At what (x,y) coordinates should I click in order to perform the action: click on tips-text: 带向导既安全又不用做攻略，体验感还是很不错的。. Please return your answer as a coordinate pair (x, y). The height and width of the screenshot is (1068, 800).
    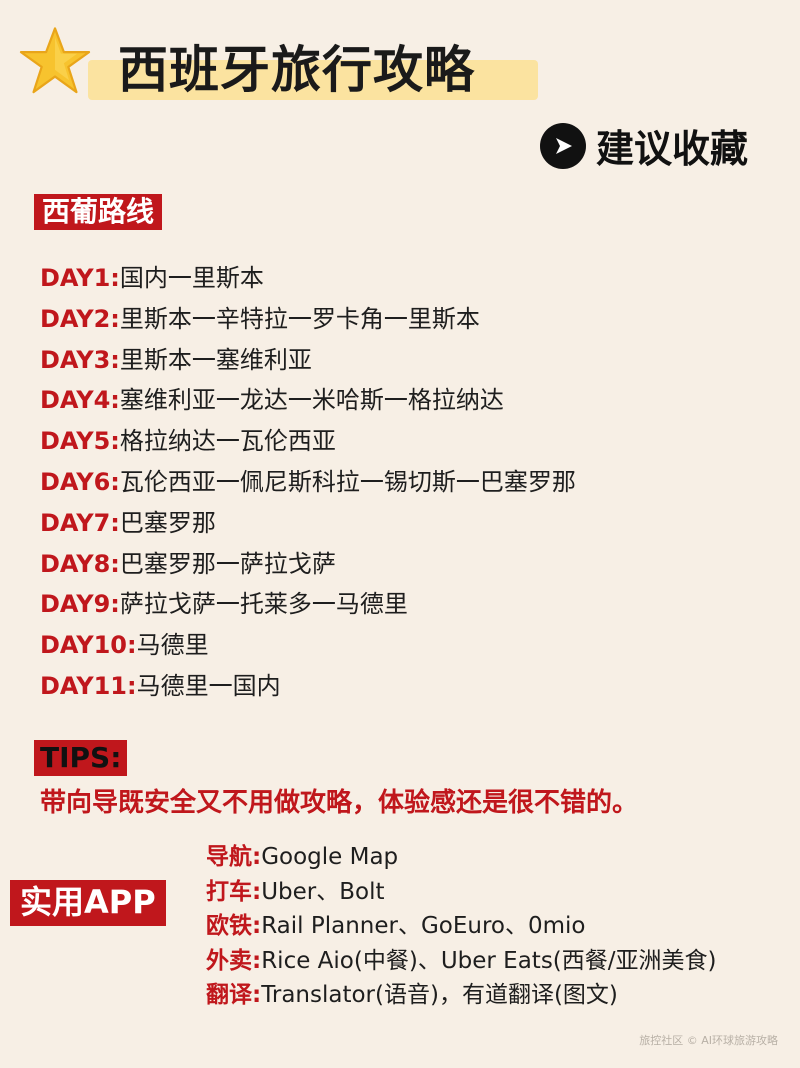
    Looking at the image, I should click on (339, 803).